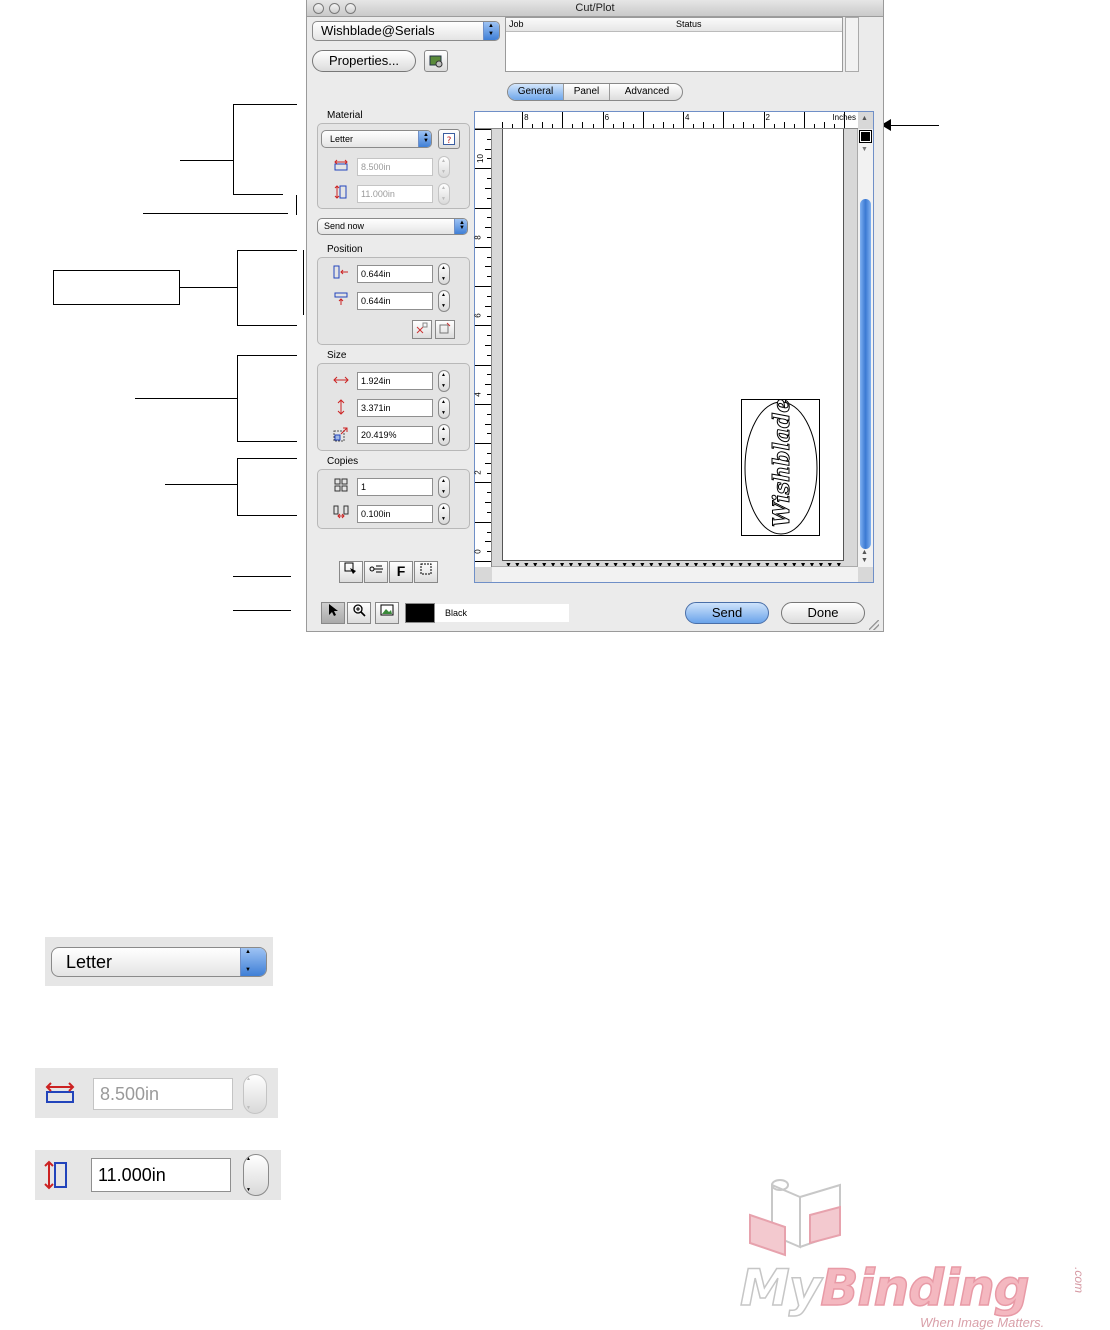 This screenshot has width=1110, height=1330. I want to click on device-settings-button, so click(436, 61).